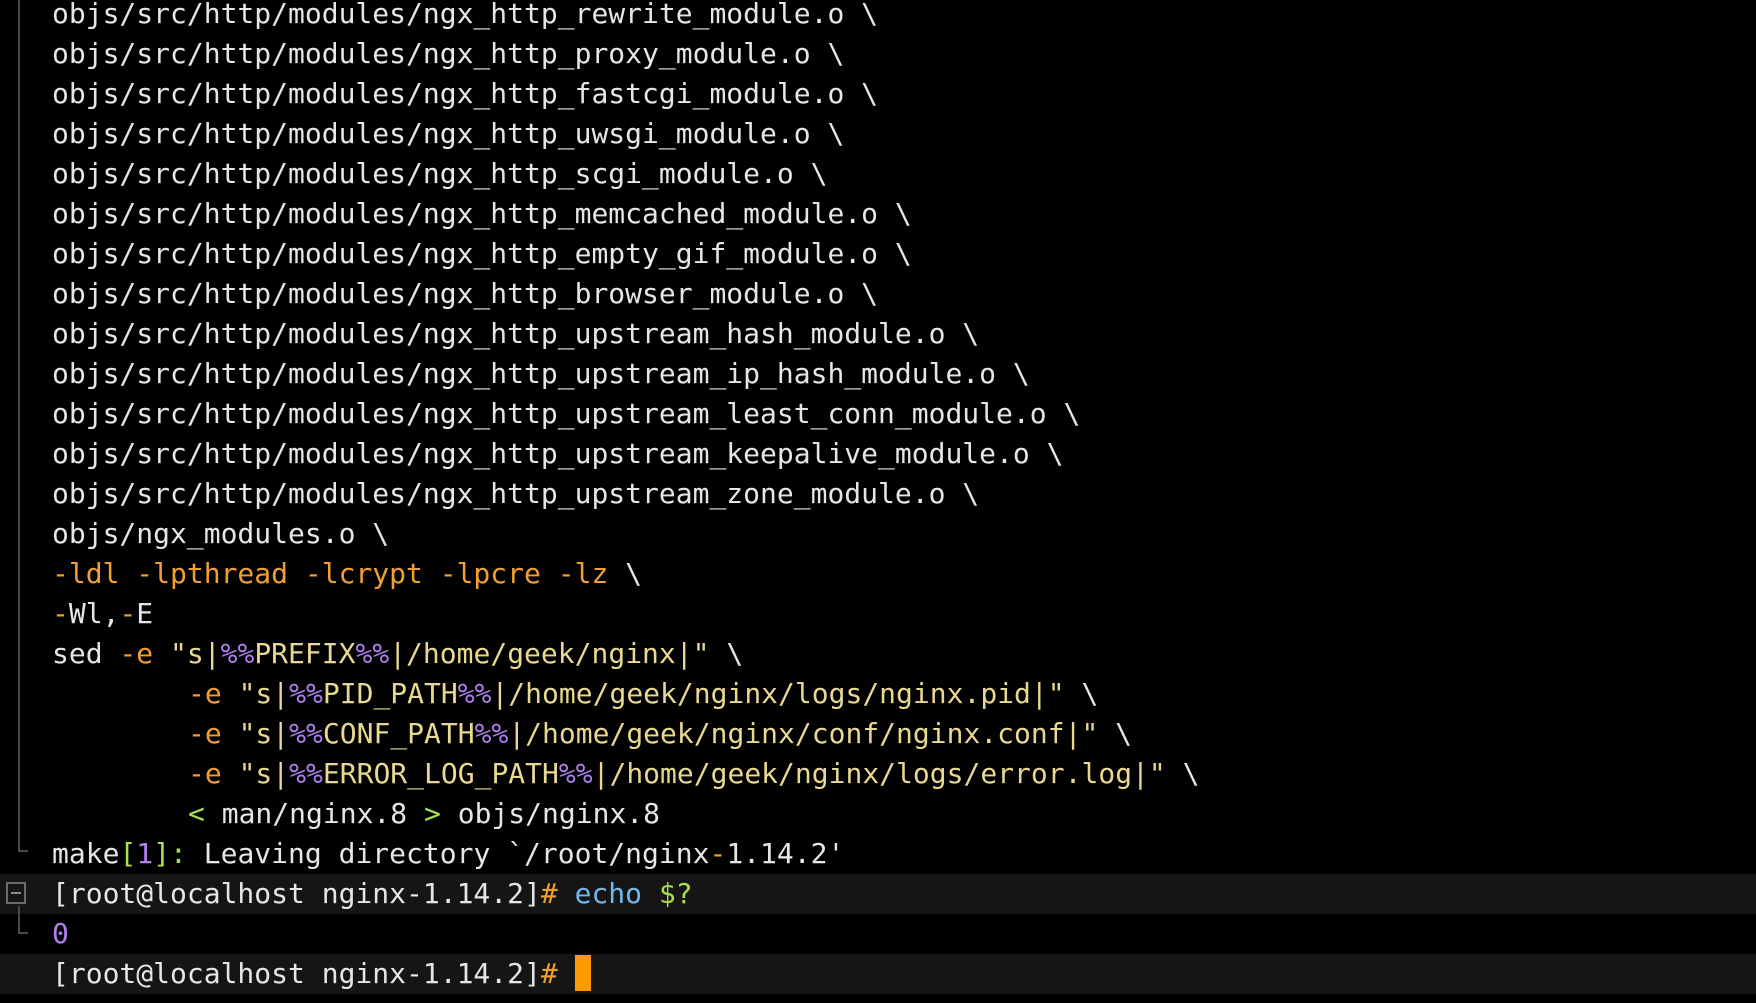 The width and height of the screenshot is (1756, 1003). I want to click on fold-collapse-icon, so click(16, 893).